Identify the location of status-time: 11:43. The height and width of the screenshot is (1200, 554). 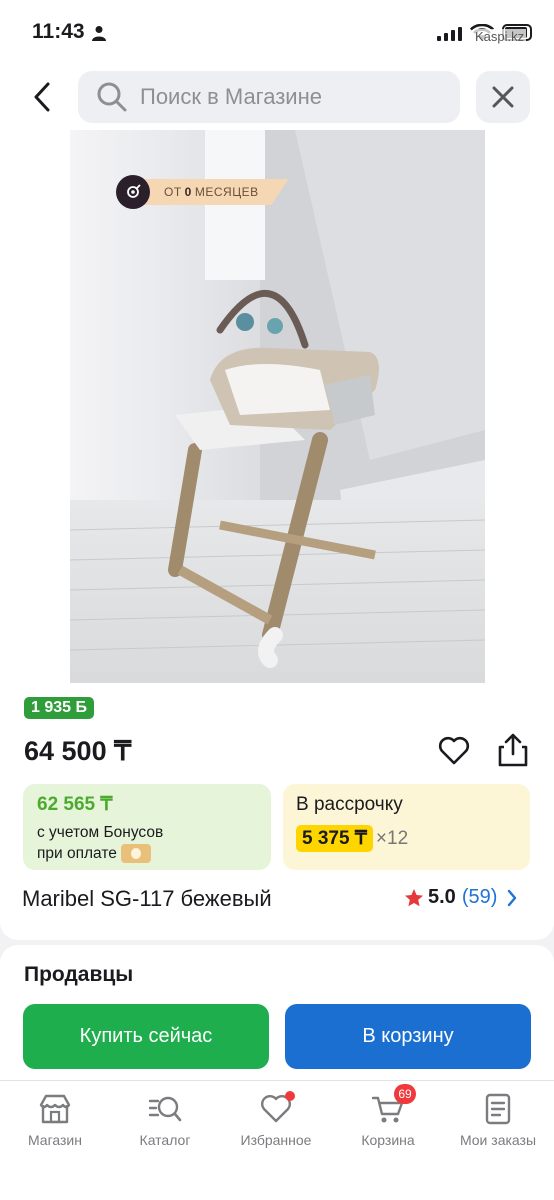
(58, 31).